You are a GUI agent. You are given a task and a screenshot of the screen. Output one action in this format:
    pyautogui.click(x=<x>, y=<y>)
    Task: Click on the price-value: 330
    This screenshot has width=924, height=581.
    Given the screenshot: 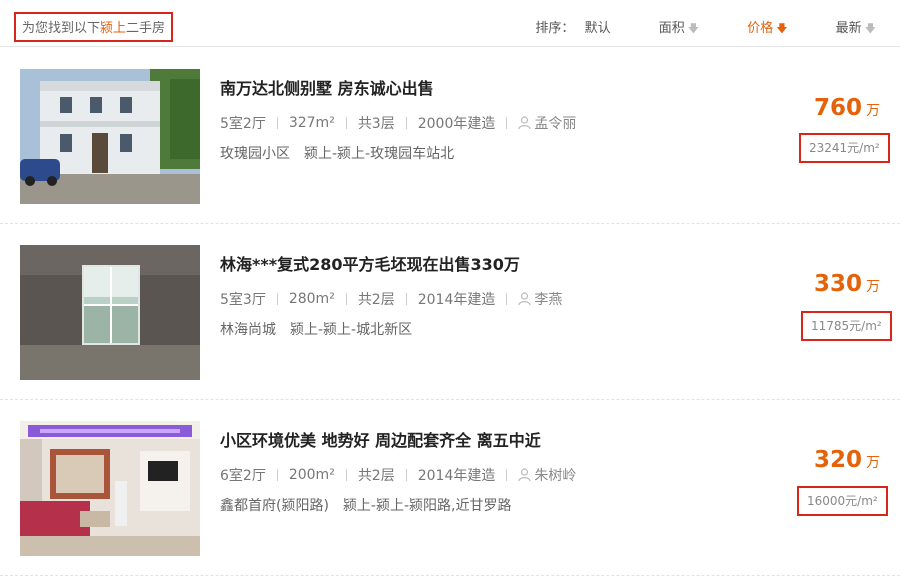 What is the action you would take?
    pyautogui.click(x=837, y=284)
    